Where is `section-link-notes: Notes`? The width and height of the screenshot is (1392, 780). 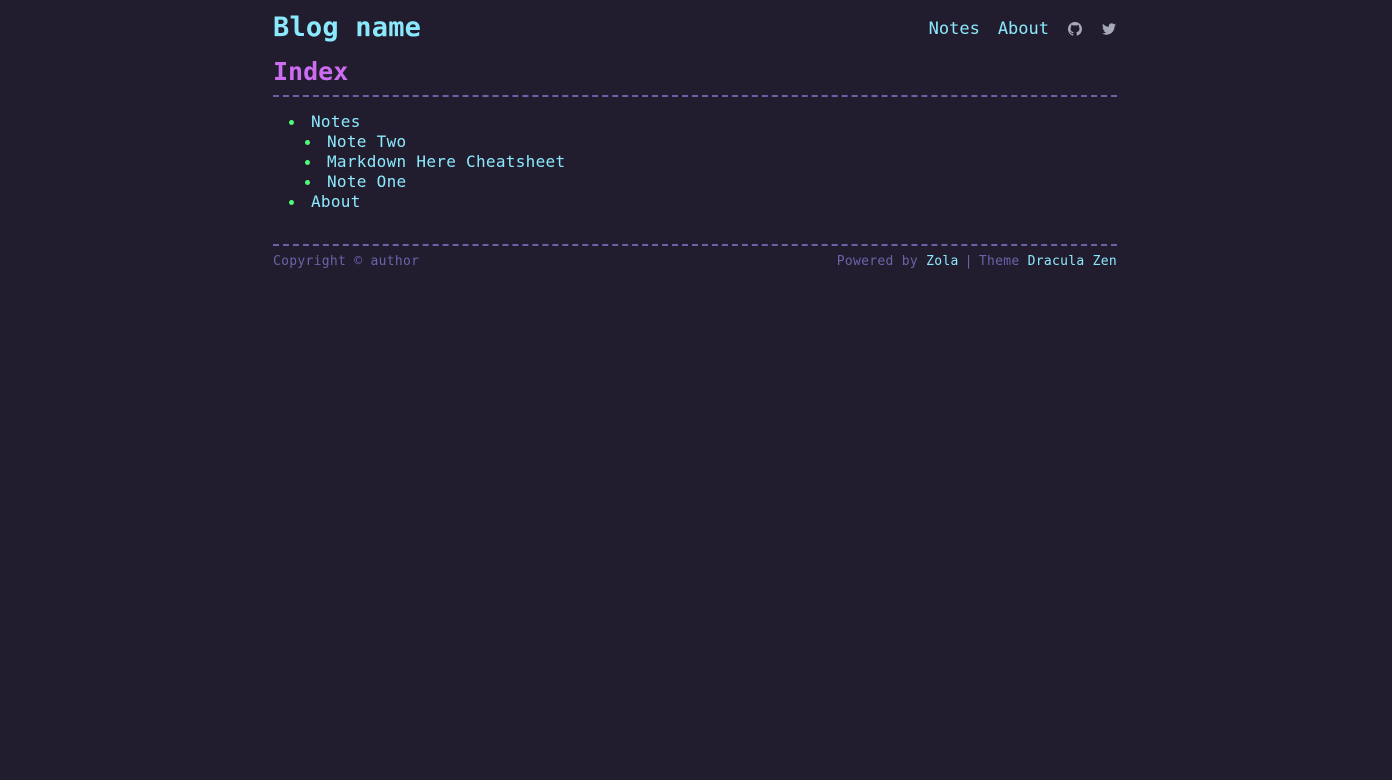
section-link-notes: Notes is located at coordinates (336, 121).